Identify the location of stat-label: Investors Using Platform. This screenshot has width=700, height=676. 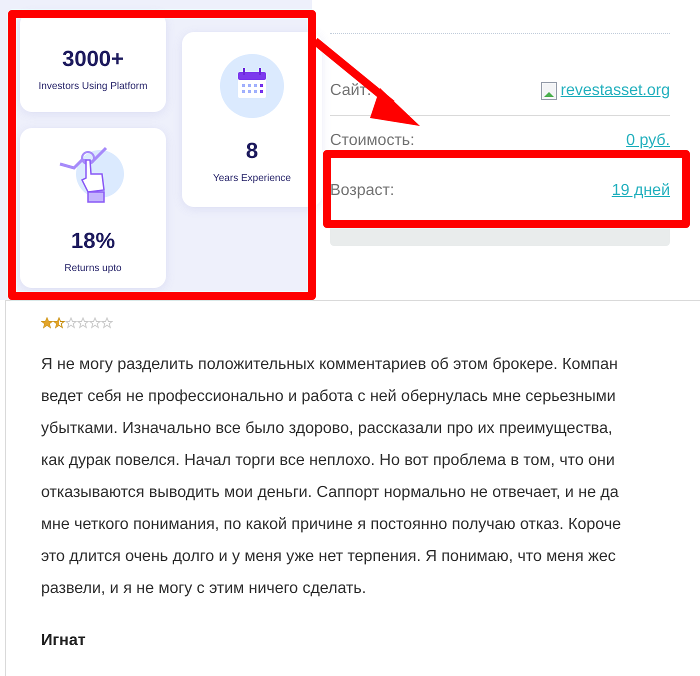
(93, 87).